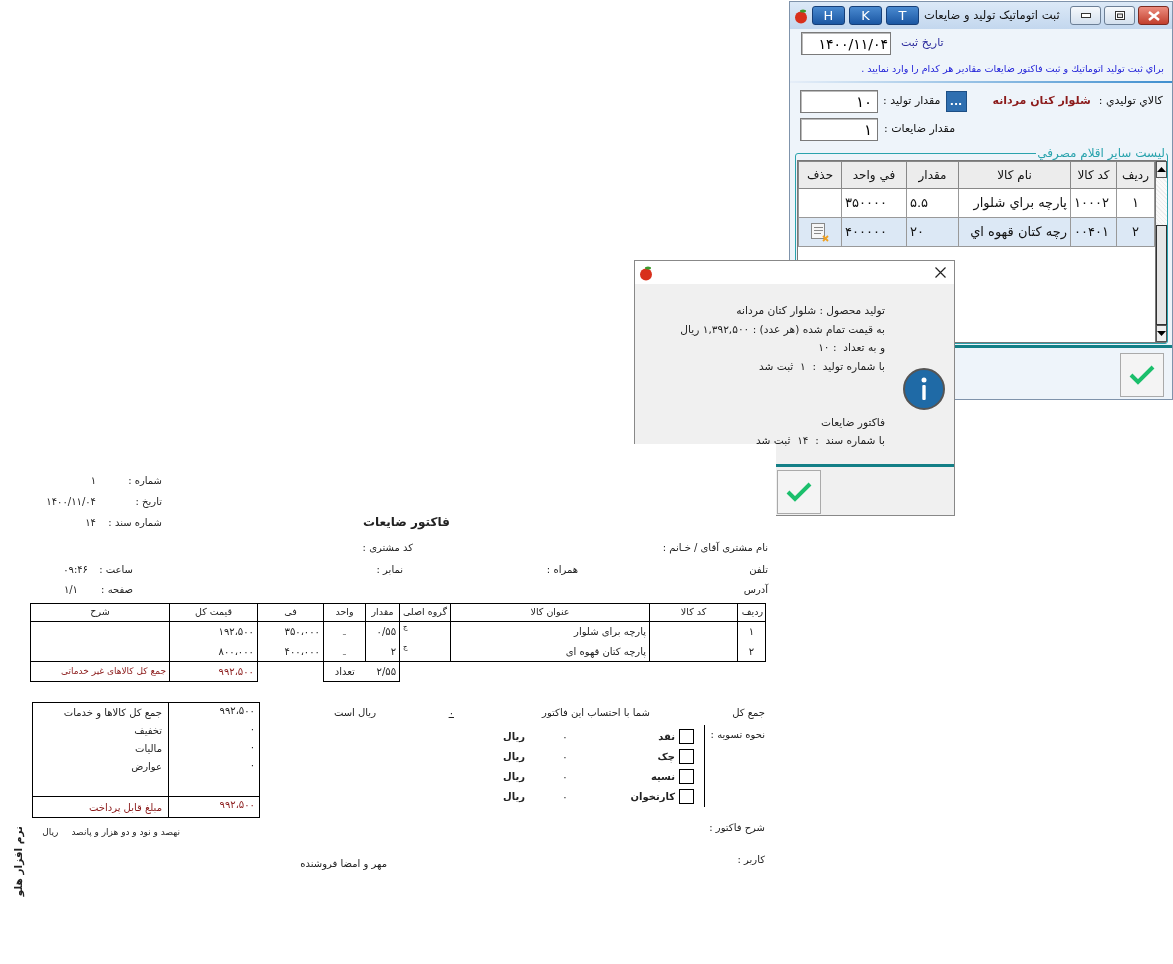 This screenshot has width=1173, height=964. I want to click on field-label: جمع کل, so click(748, 712).